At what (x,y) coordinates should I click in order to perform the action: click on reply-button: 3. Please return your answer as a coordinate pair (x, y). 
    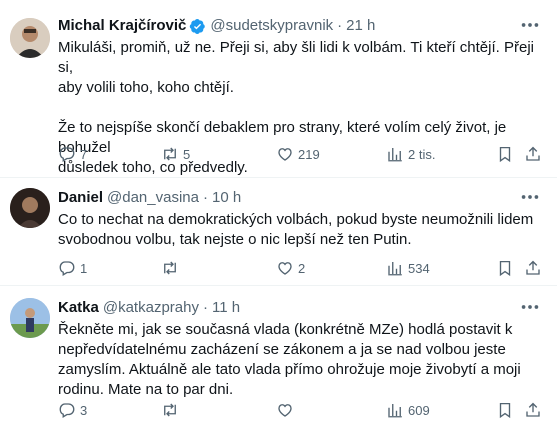
    Looking at the image, I should click on (72, 410).